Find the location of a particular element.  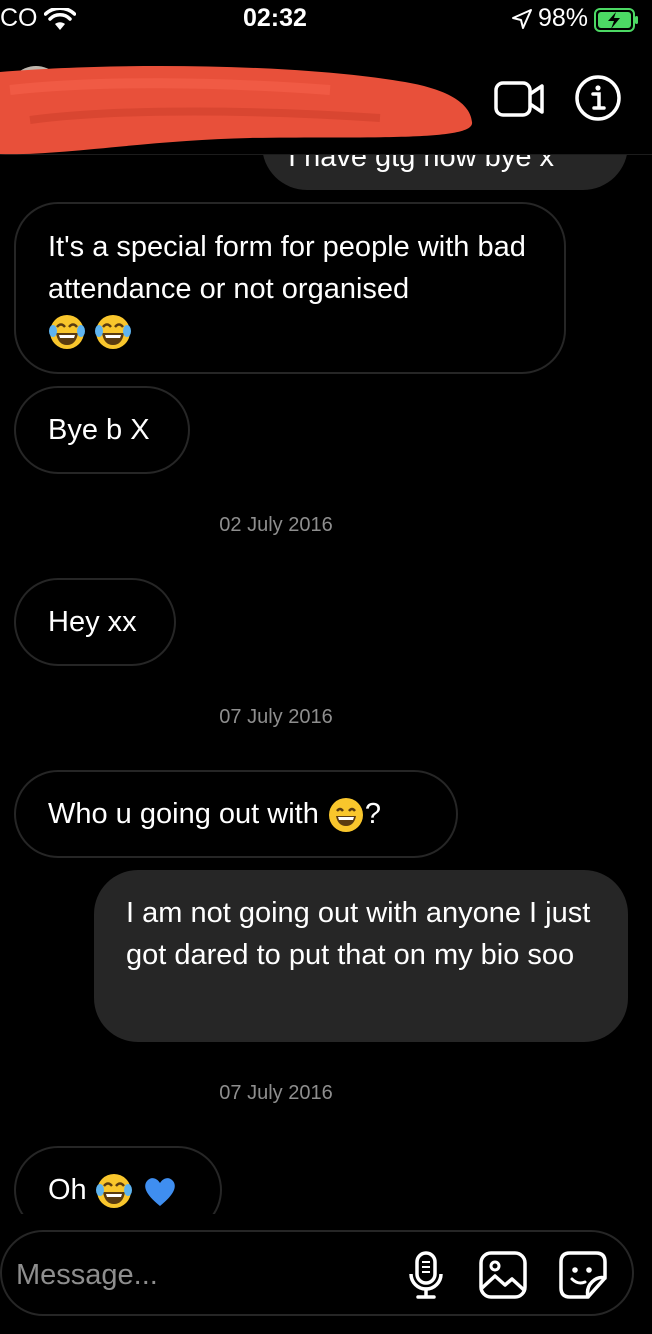

carrier-label: CO is located at coordinates (19, 18).